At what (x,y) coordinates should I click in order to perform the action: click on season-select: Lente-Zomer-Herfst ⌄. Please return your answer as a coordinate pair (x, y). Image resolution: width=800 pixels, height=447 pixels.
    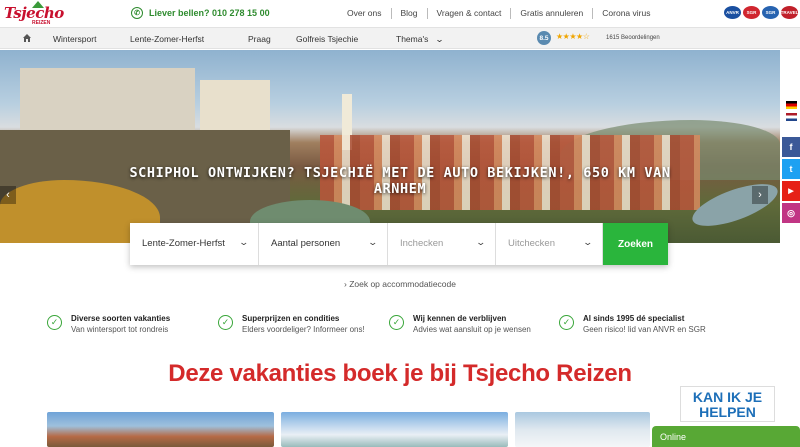
    Looking at the image, I should click on (194, 244).